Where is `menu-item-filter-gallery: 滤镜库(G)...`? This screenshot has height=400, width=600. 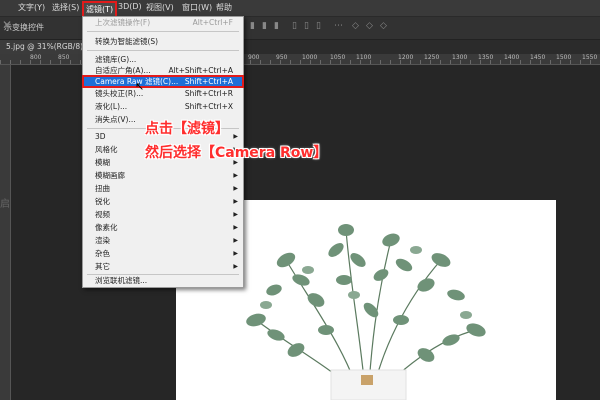
menu-item-filter-gallery: 滤镜库(G)... is located at coordinates (163, 59).